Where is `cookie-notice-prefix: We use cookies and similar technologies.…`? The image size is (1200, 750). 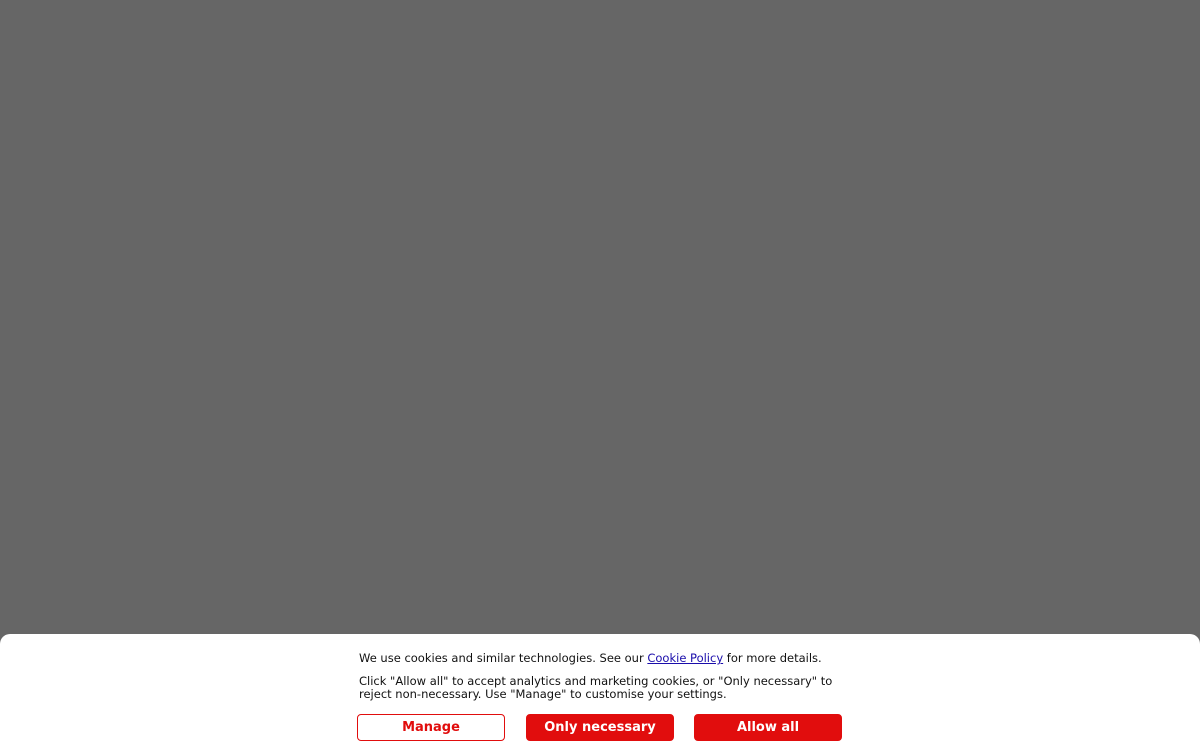 cookie-notice-prefix: We use cookies and similar technologies.… is located at coordinates (503, 658).